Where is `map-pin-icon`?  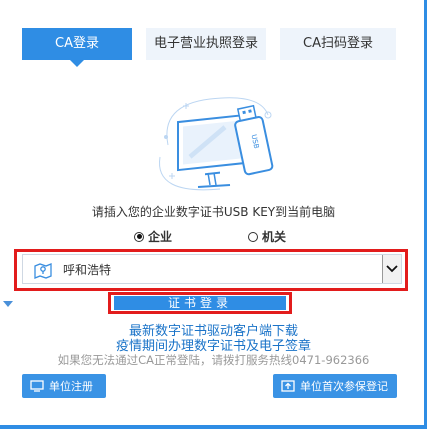
map-pin-icon is located at coordinates (43, 271).